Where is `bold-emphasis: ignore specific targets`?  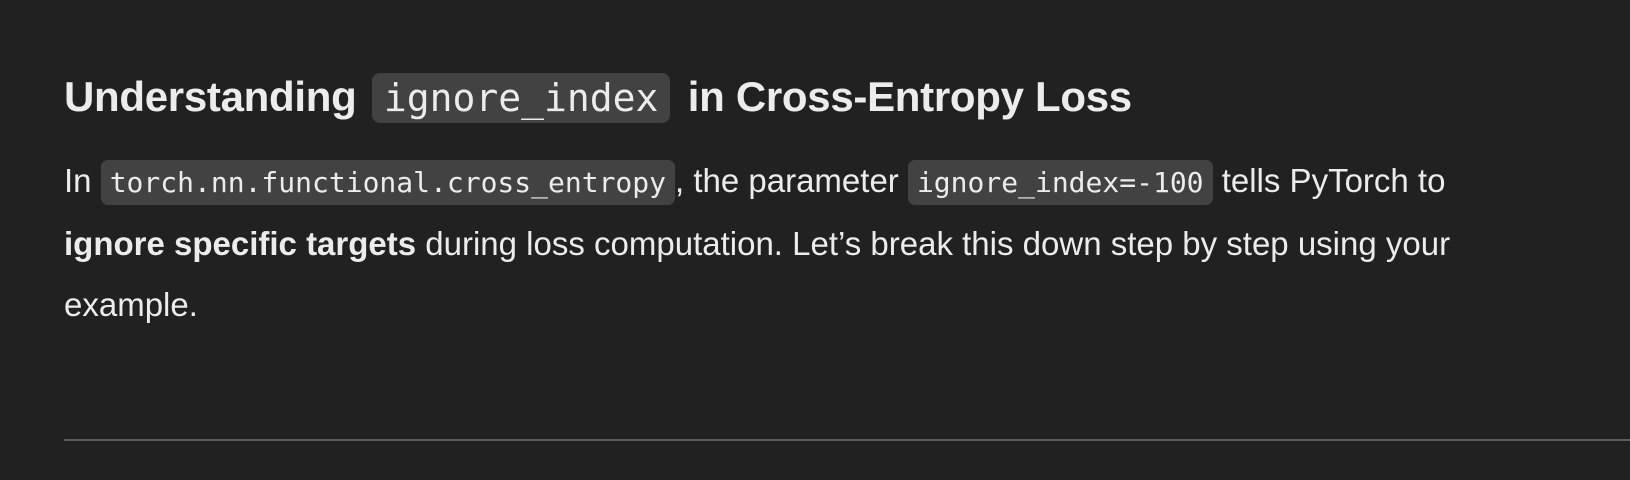 bold-emphasis: ignore specific targets is located at coordinates (240, 243).